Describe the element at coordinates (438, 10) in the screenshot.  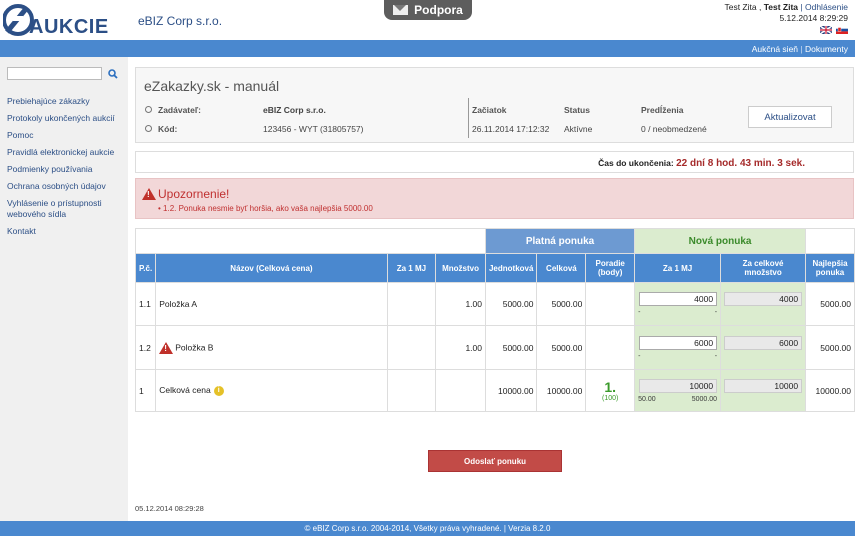
I see `support-label: Podpora` at that location.